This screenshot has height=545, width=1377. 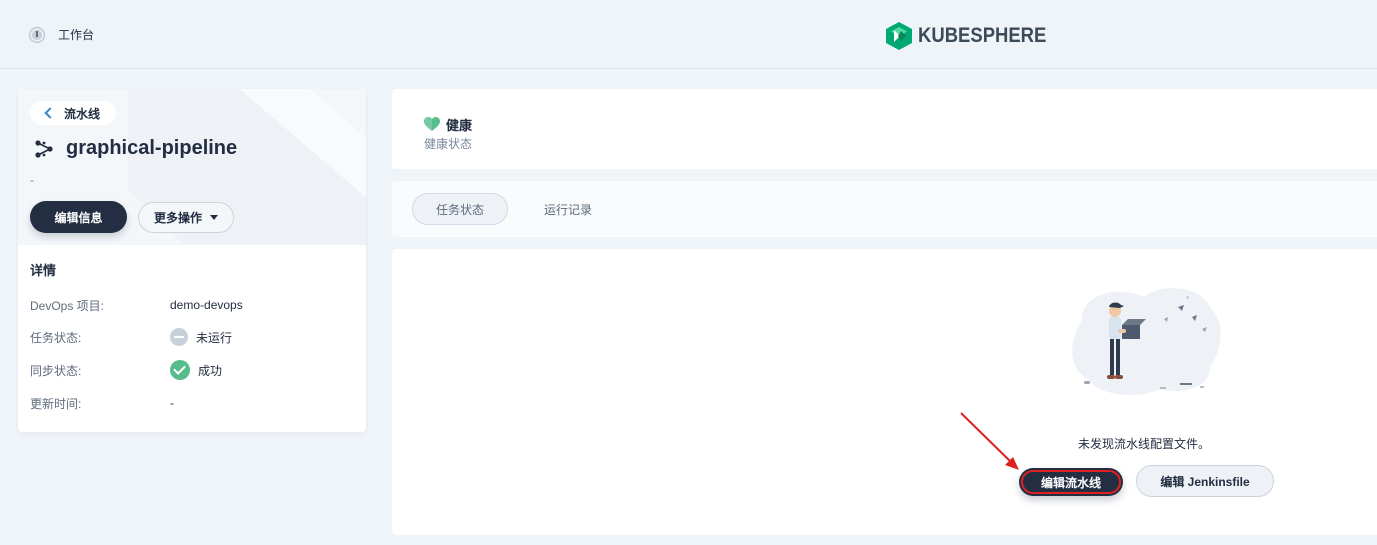 I want to click on success-check-icon, so click(x=180, y=370).